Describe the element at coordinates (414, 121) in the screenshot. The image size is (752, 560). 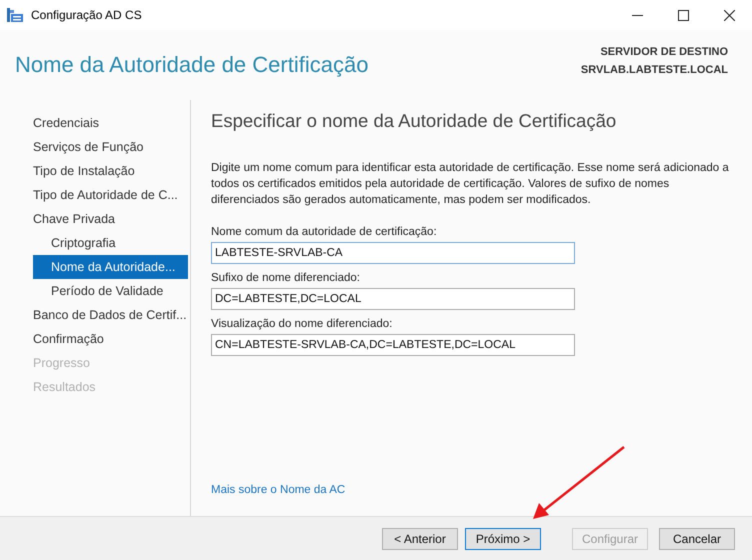
I see `section-heading: Especificar o nome da Autoridade de Certificação` at that location.